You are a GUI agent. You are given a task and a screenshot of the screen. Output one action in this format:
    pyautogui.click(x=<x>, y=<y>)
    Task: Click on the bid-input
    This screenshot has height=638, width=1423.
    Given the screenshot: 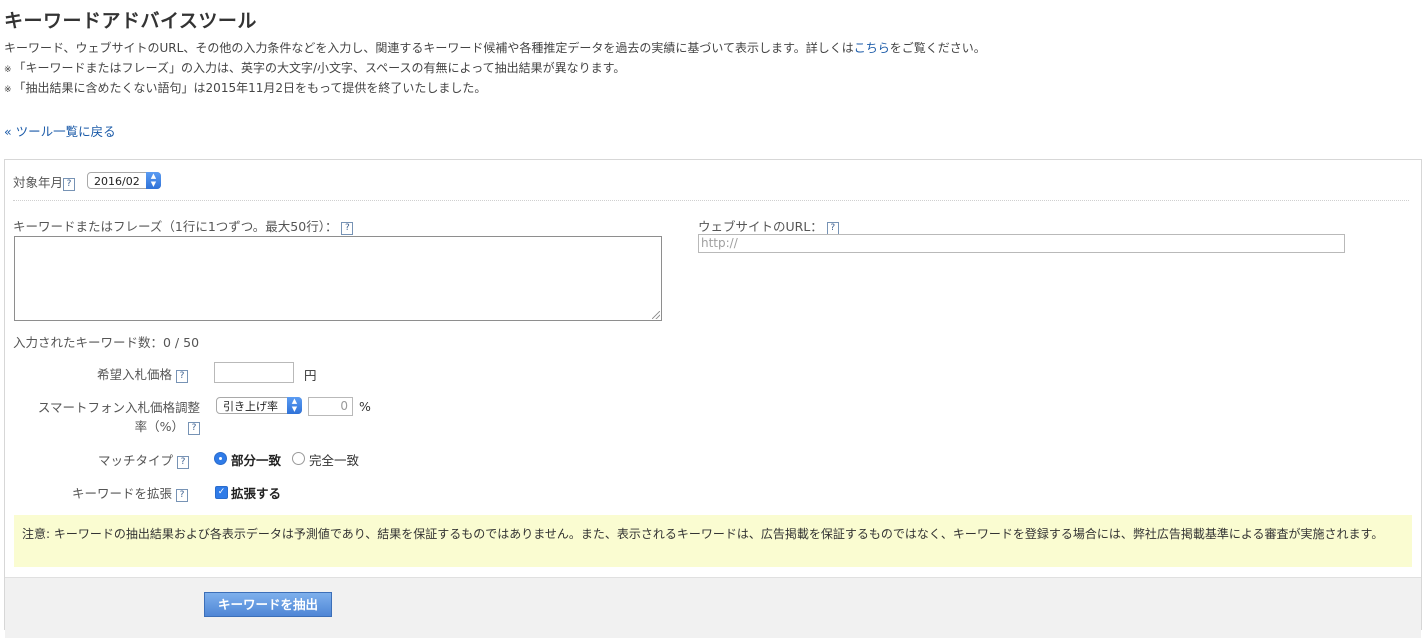 What is the action you would take?
    pyautogui.click(x=254, y=372)
    